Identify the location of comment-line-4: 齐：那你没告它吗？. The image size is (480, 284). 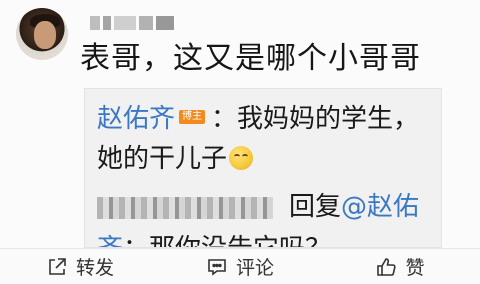
(214, 240).